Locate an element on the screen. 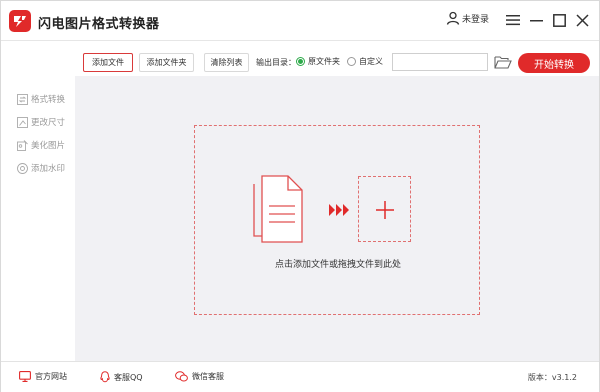 The height and width of the screenshot is (392, 600). login-button: 未登录 is located at coordinates (467, 18).